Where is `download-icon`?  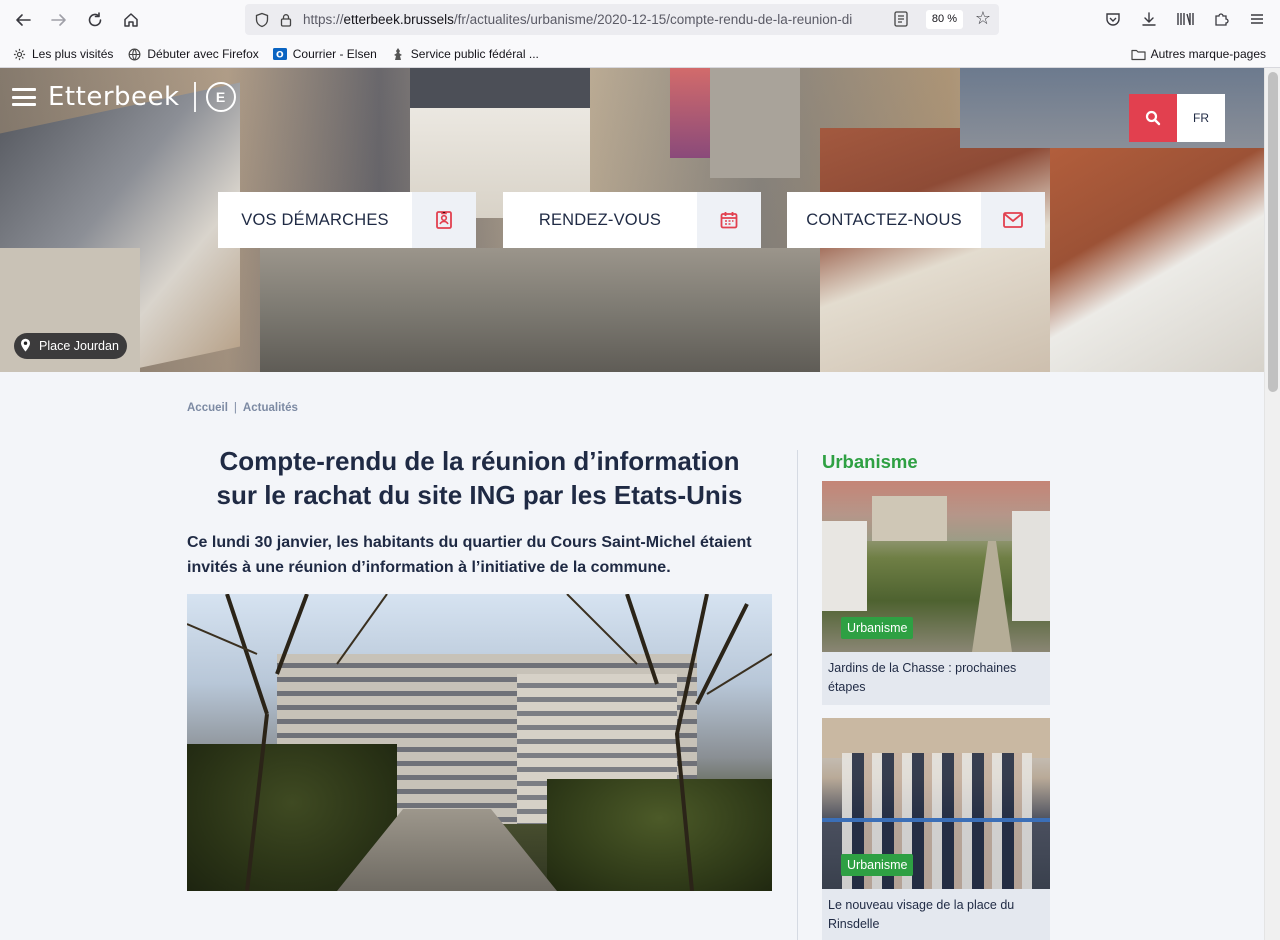
download-icon is located at coordinates (1149, 19).